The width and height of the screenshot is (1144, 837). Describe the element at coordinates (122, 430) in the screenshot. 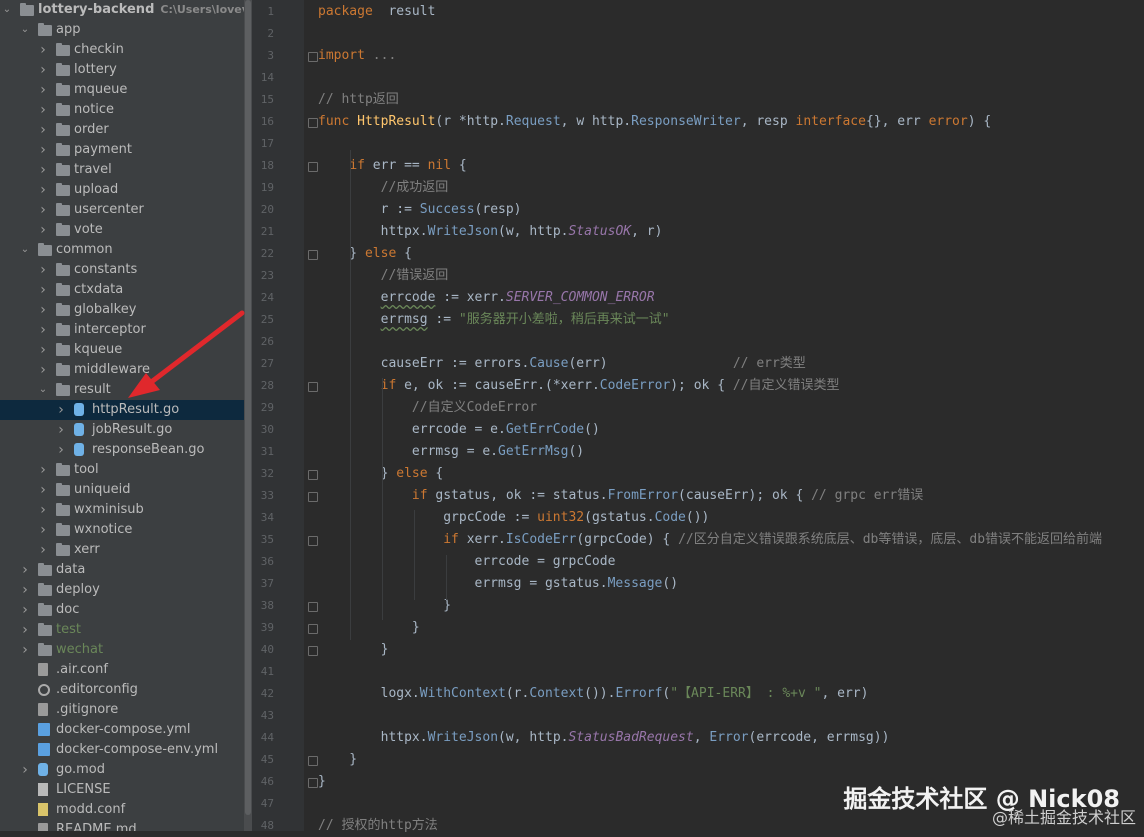

I see `tree-item-jobresult-go: › jobResult.go` at that location.